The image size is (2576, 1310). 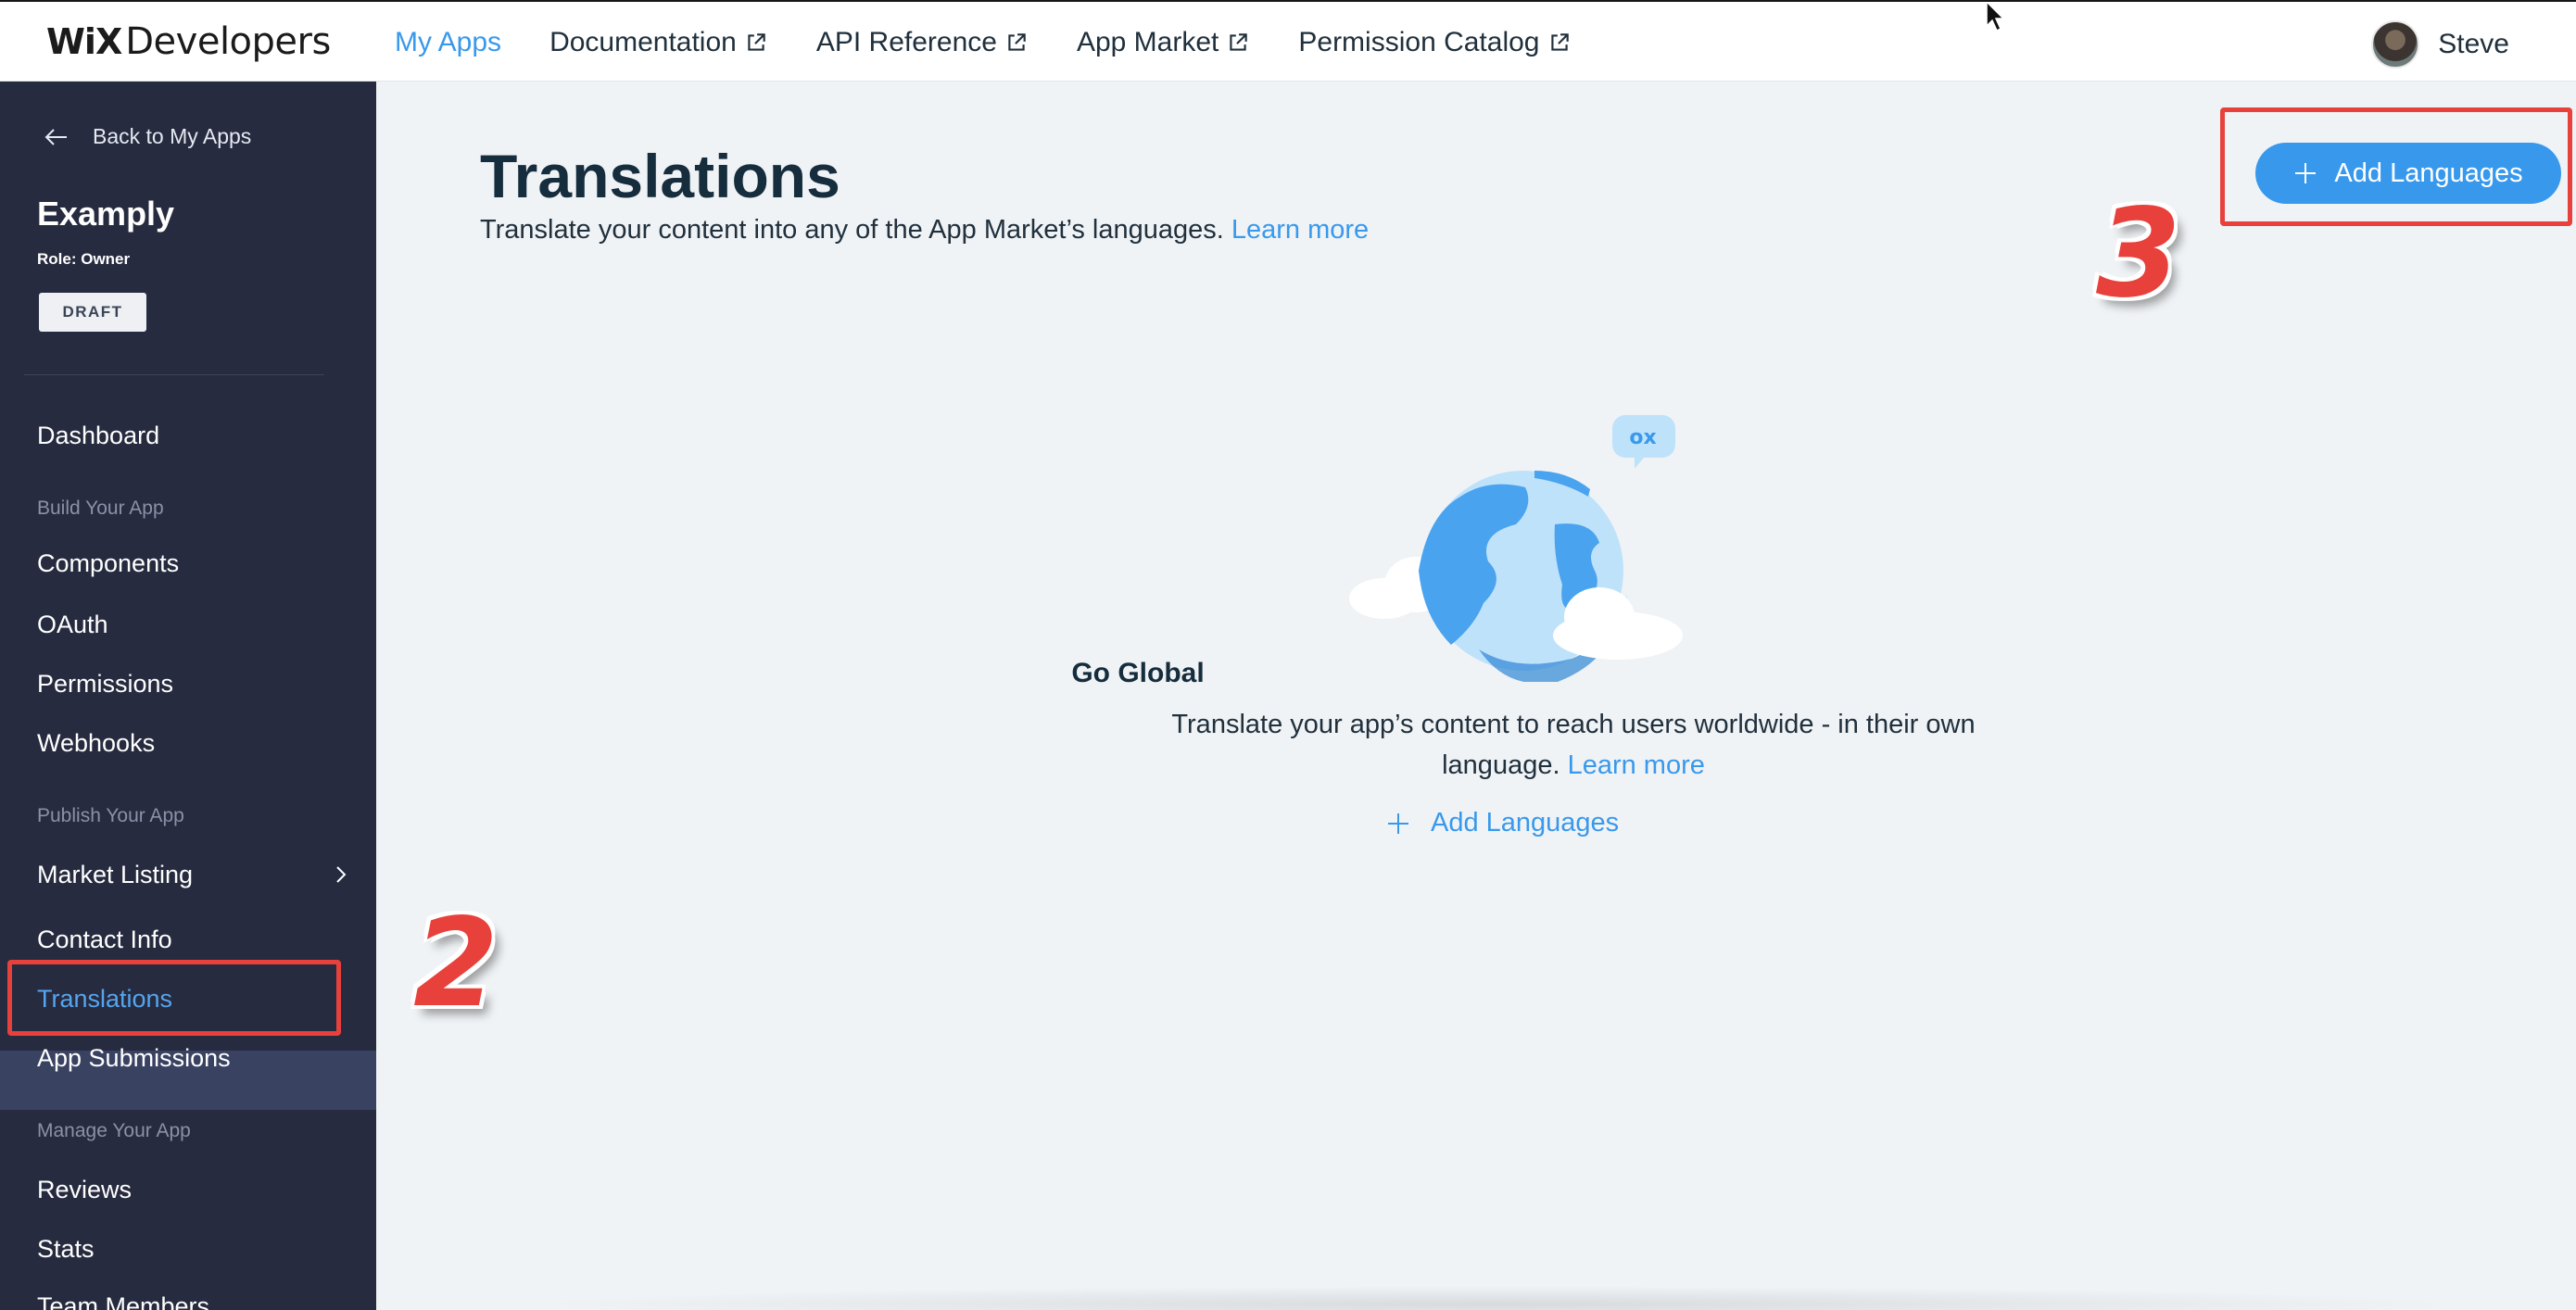 I want to click on sidebar-item-team-members: Team Members, so click(x=123, y=1299).